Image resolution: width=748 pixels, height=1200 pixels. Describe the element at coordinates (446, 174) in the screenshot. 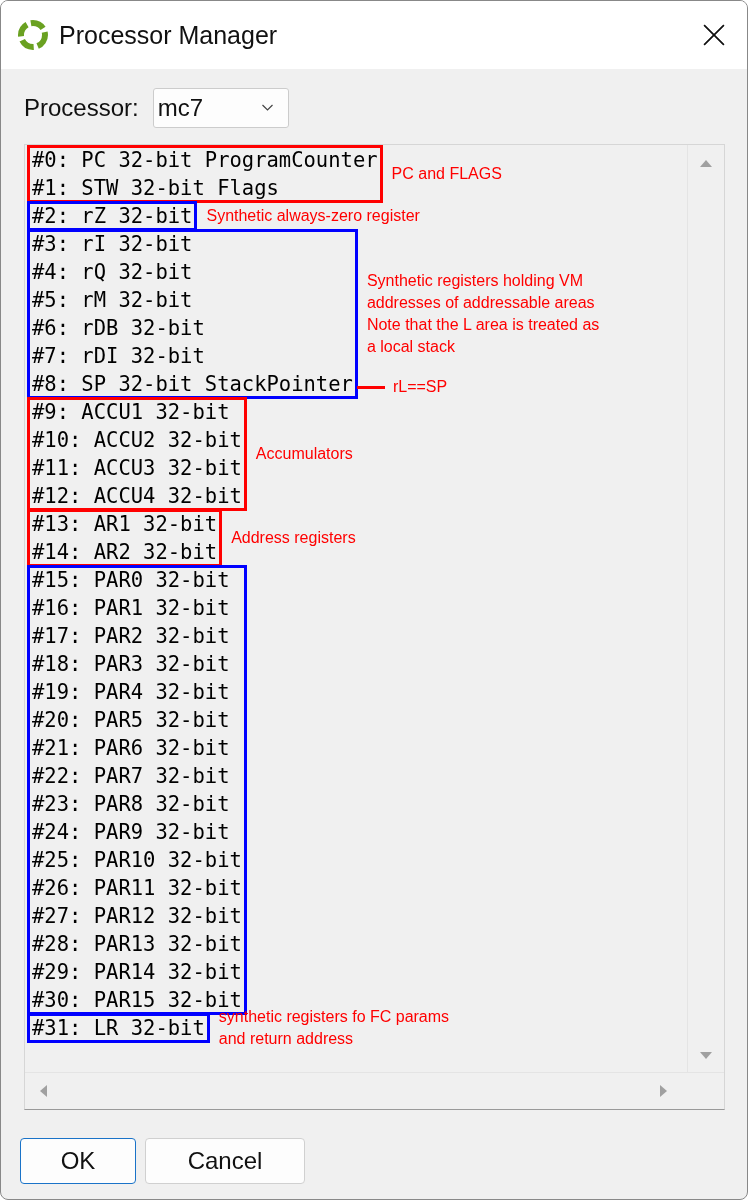

I see `annotation-note: PC and FLAGS` at that location.